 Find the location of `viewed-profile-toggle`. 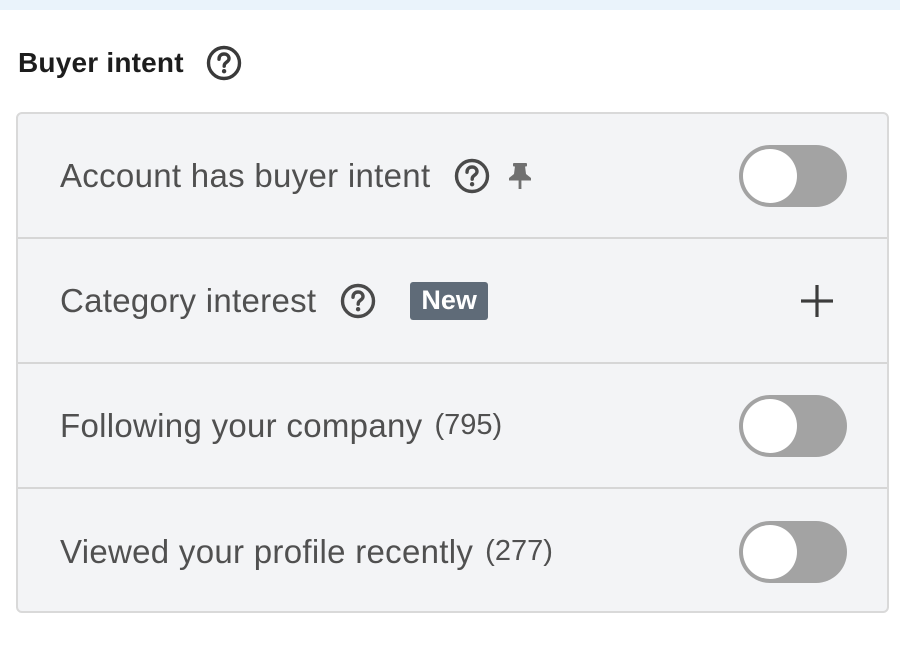

viewed-profile-toggle is located at coordinates (793, 551).